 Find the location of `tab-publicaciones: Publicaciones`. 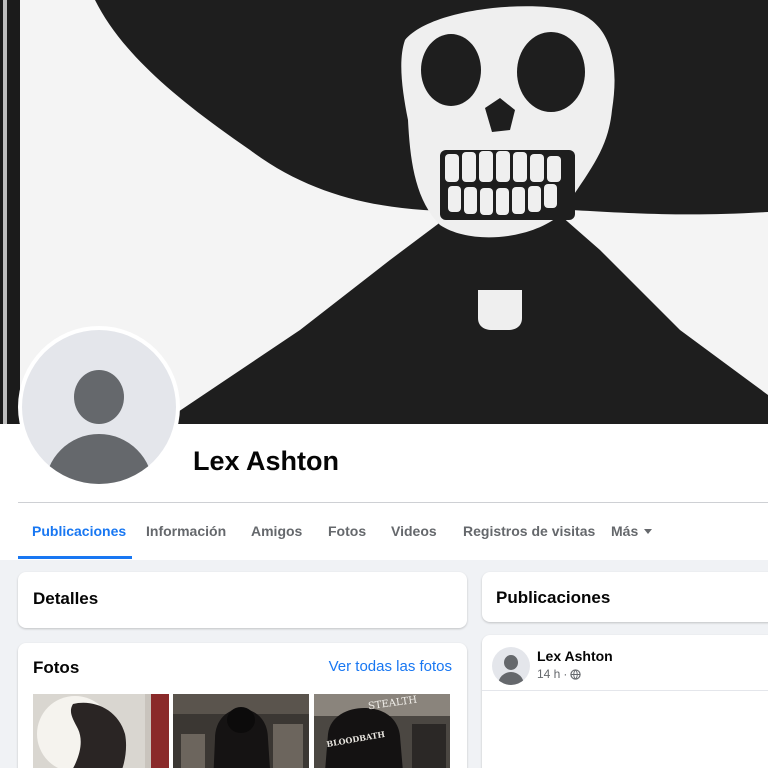

tab-publicaciones: Publicaciones is located at coordinates (79, 531).